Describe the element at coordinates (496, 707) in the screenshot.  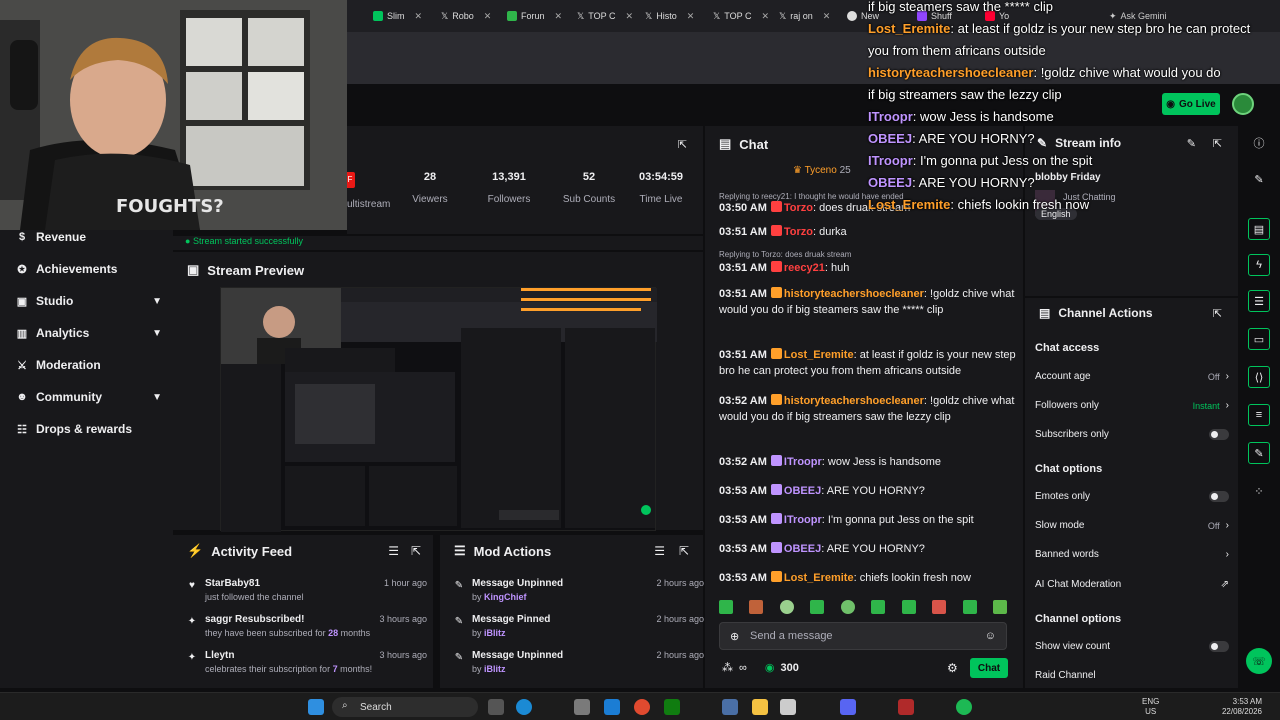
I see `task-view-icon` at that location.